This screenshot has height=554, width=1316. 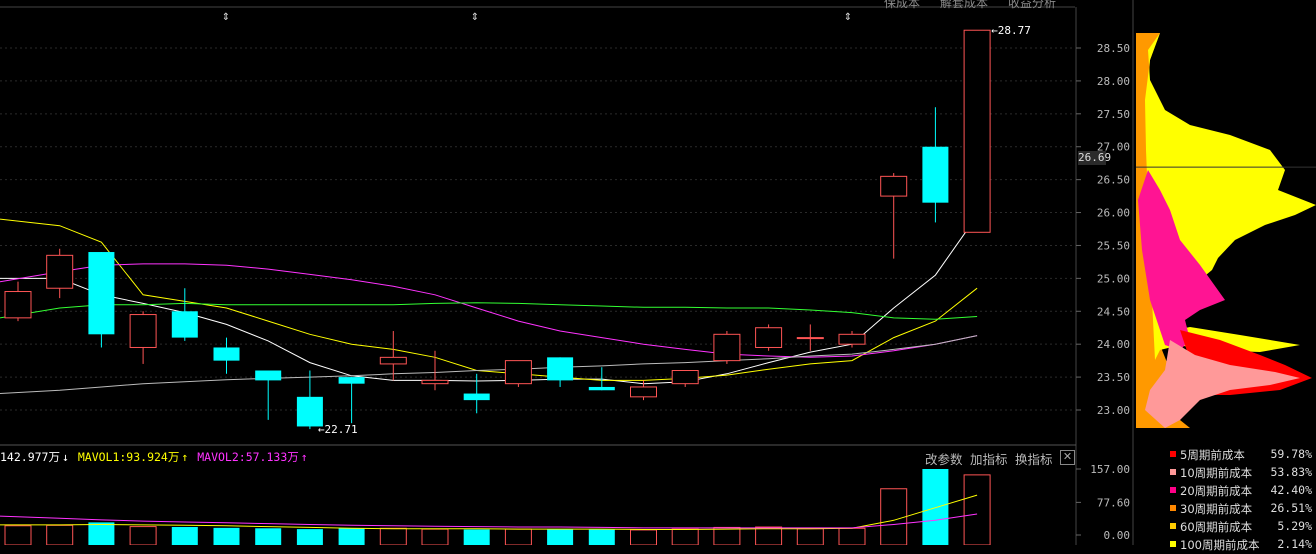 What do you see at coordinates (338, 429) in the screenshot?
I see `low-price-label: ←22.71` at bounding box center [338, 429].